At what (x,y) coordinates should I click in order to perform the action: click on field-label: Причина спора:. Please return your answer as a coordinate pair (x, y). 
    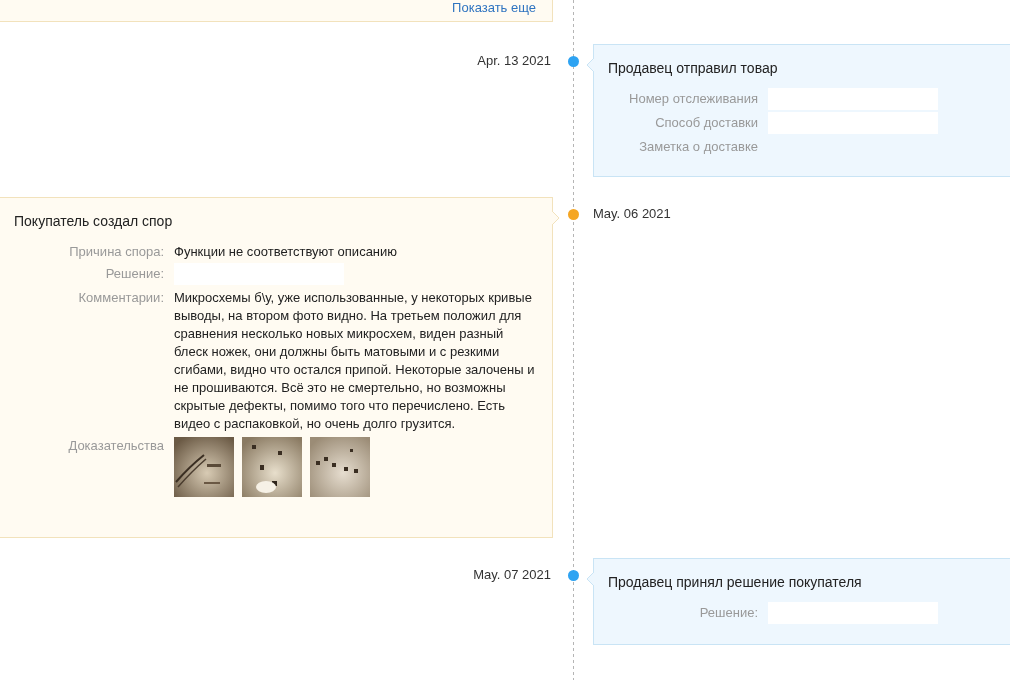
    Looking at the image, I should click on (116, 252).